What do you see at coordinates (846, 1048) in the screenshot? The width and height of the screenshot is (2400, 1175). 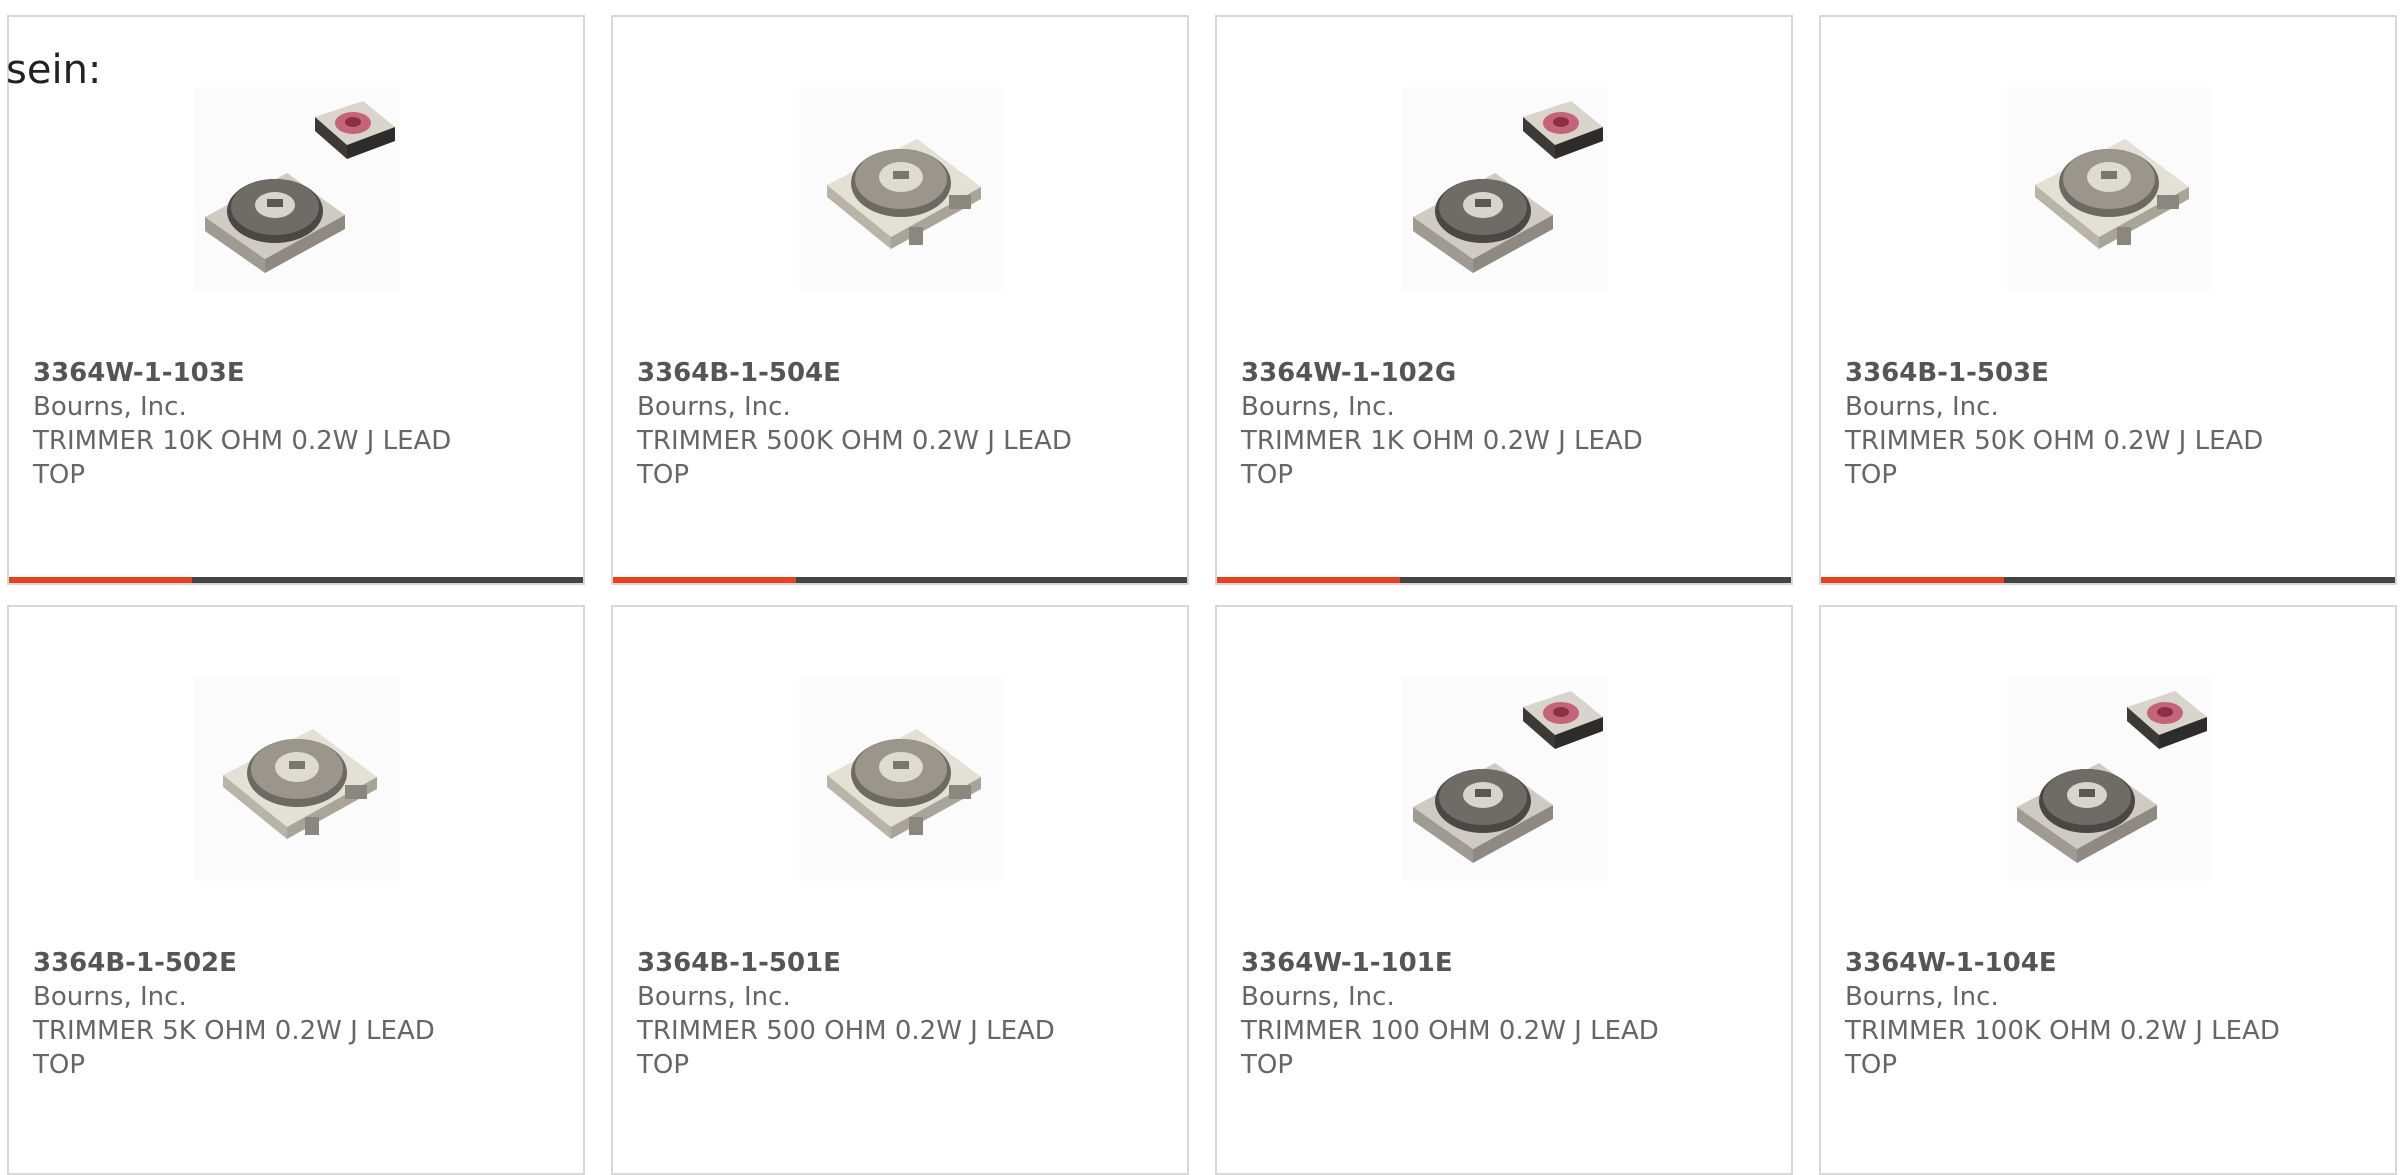 I see `product-description: TRIMMER 500 OHM 0.2W J LEAD TOP` at bounding box center [846, 1048].